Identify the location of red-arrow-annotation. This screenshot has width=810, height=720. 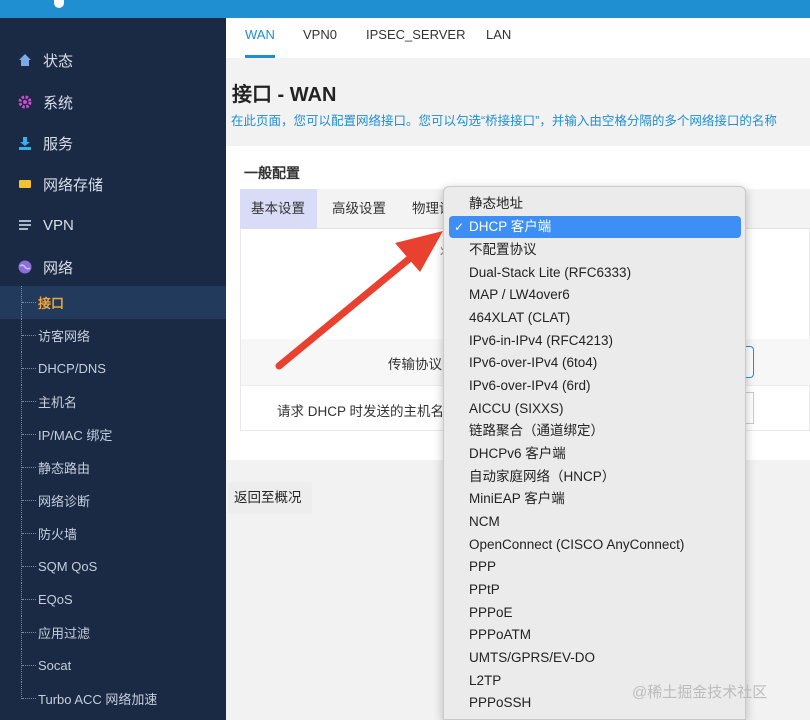
(359, 300).